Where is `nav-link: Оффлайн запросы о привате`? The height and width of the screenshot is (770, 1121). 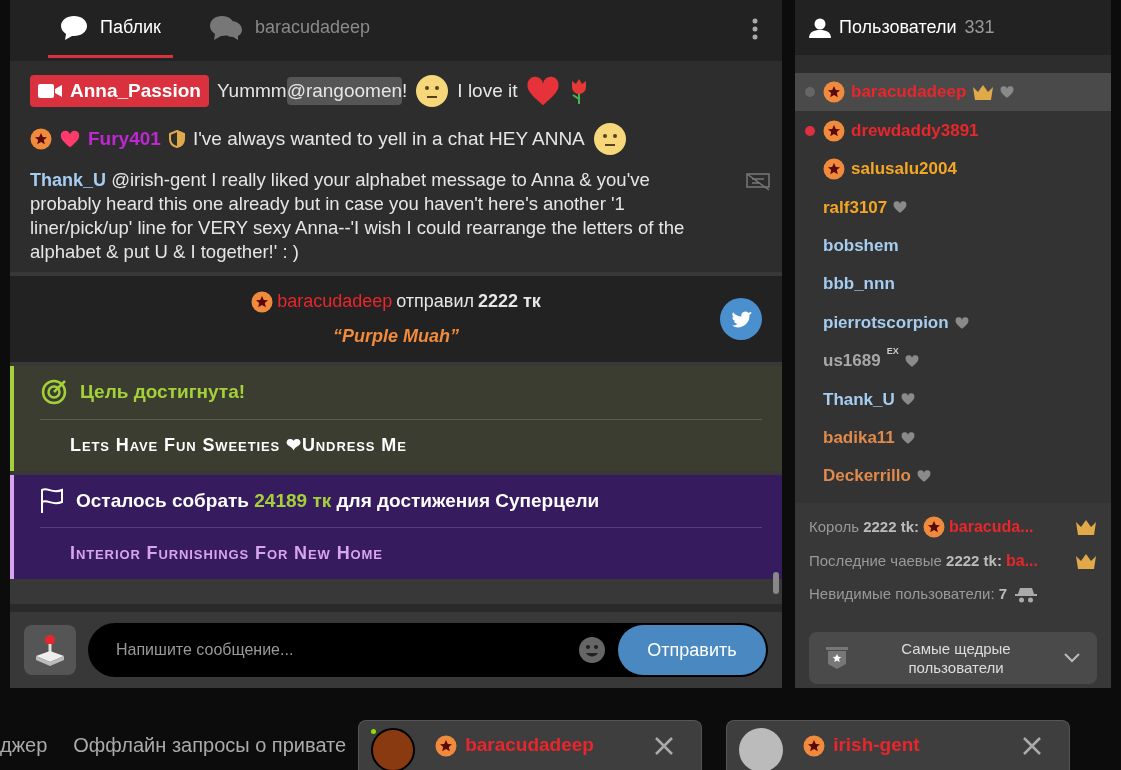 nav-link: Оффлайн запросы о привате is located at coordinates (210, 745).